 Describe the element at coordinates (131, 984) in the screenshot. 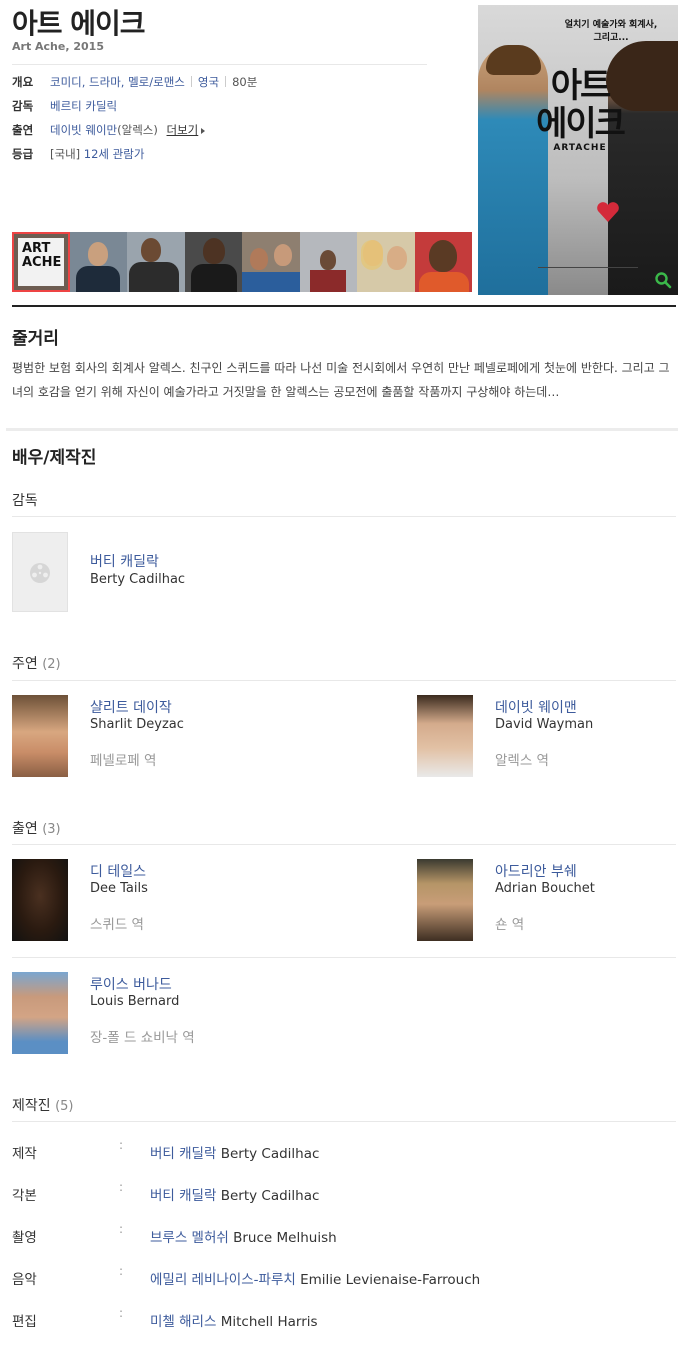

I see `cast-name-link: 루이스 버나드` at that location.